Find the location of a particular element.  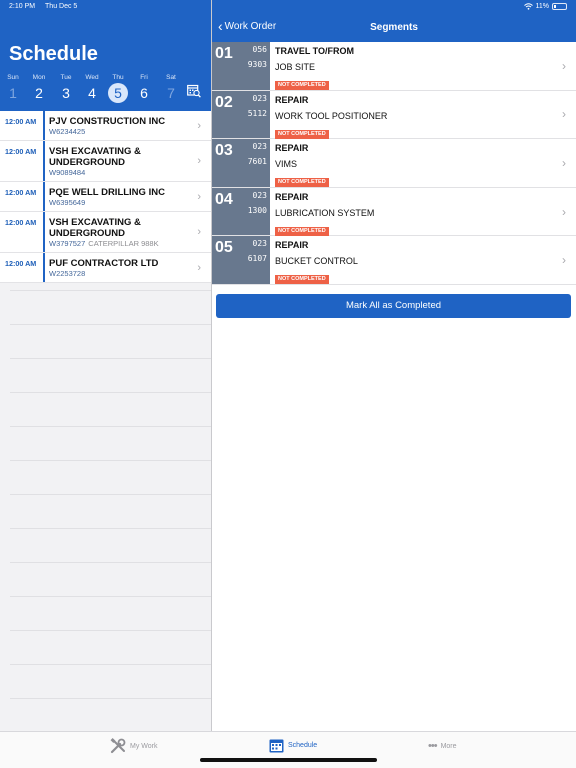

day-mon: Mon 2 is located at coordinates (39, 88).